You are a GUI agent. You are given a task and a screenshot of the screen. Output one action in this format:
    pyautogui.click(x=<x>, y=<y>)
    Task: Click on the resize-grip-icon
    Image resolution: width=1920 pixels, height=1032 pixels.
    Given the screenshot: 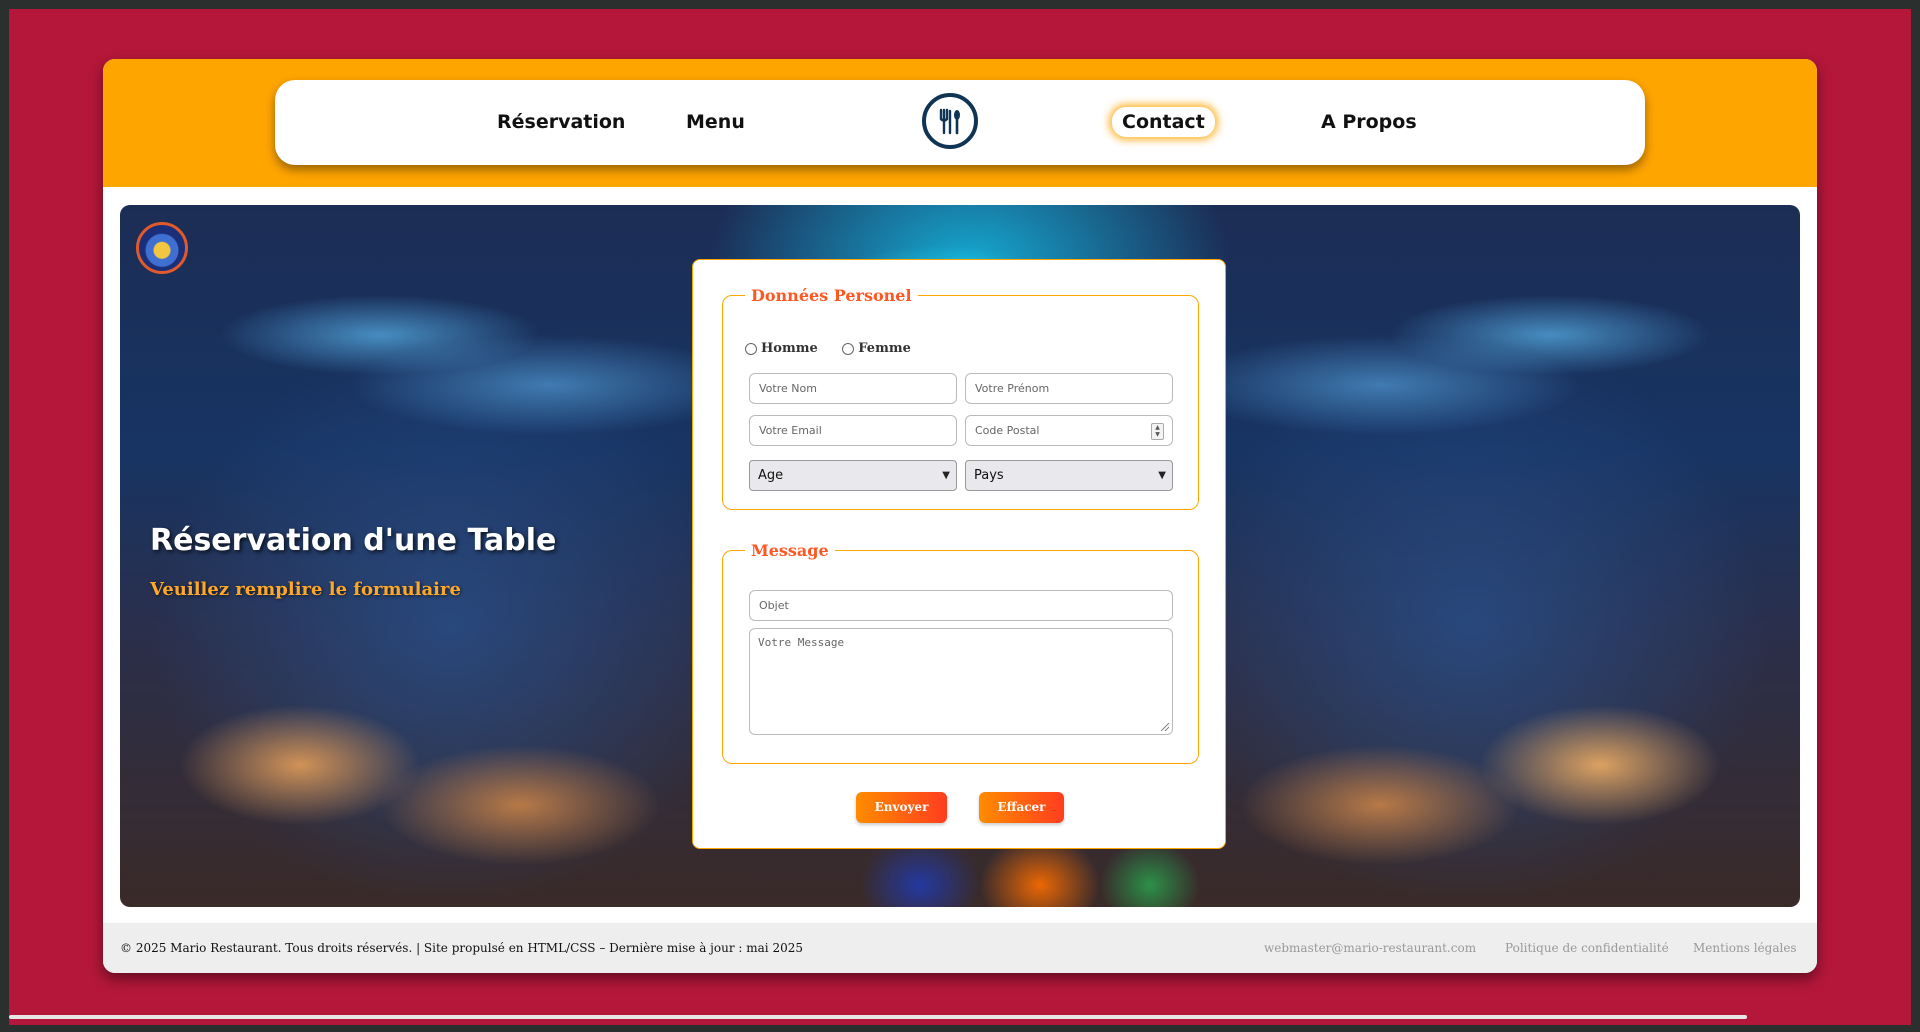 What is the action you would take?
    pyautogui.click(x=1165, y=727)
    